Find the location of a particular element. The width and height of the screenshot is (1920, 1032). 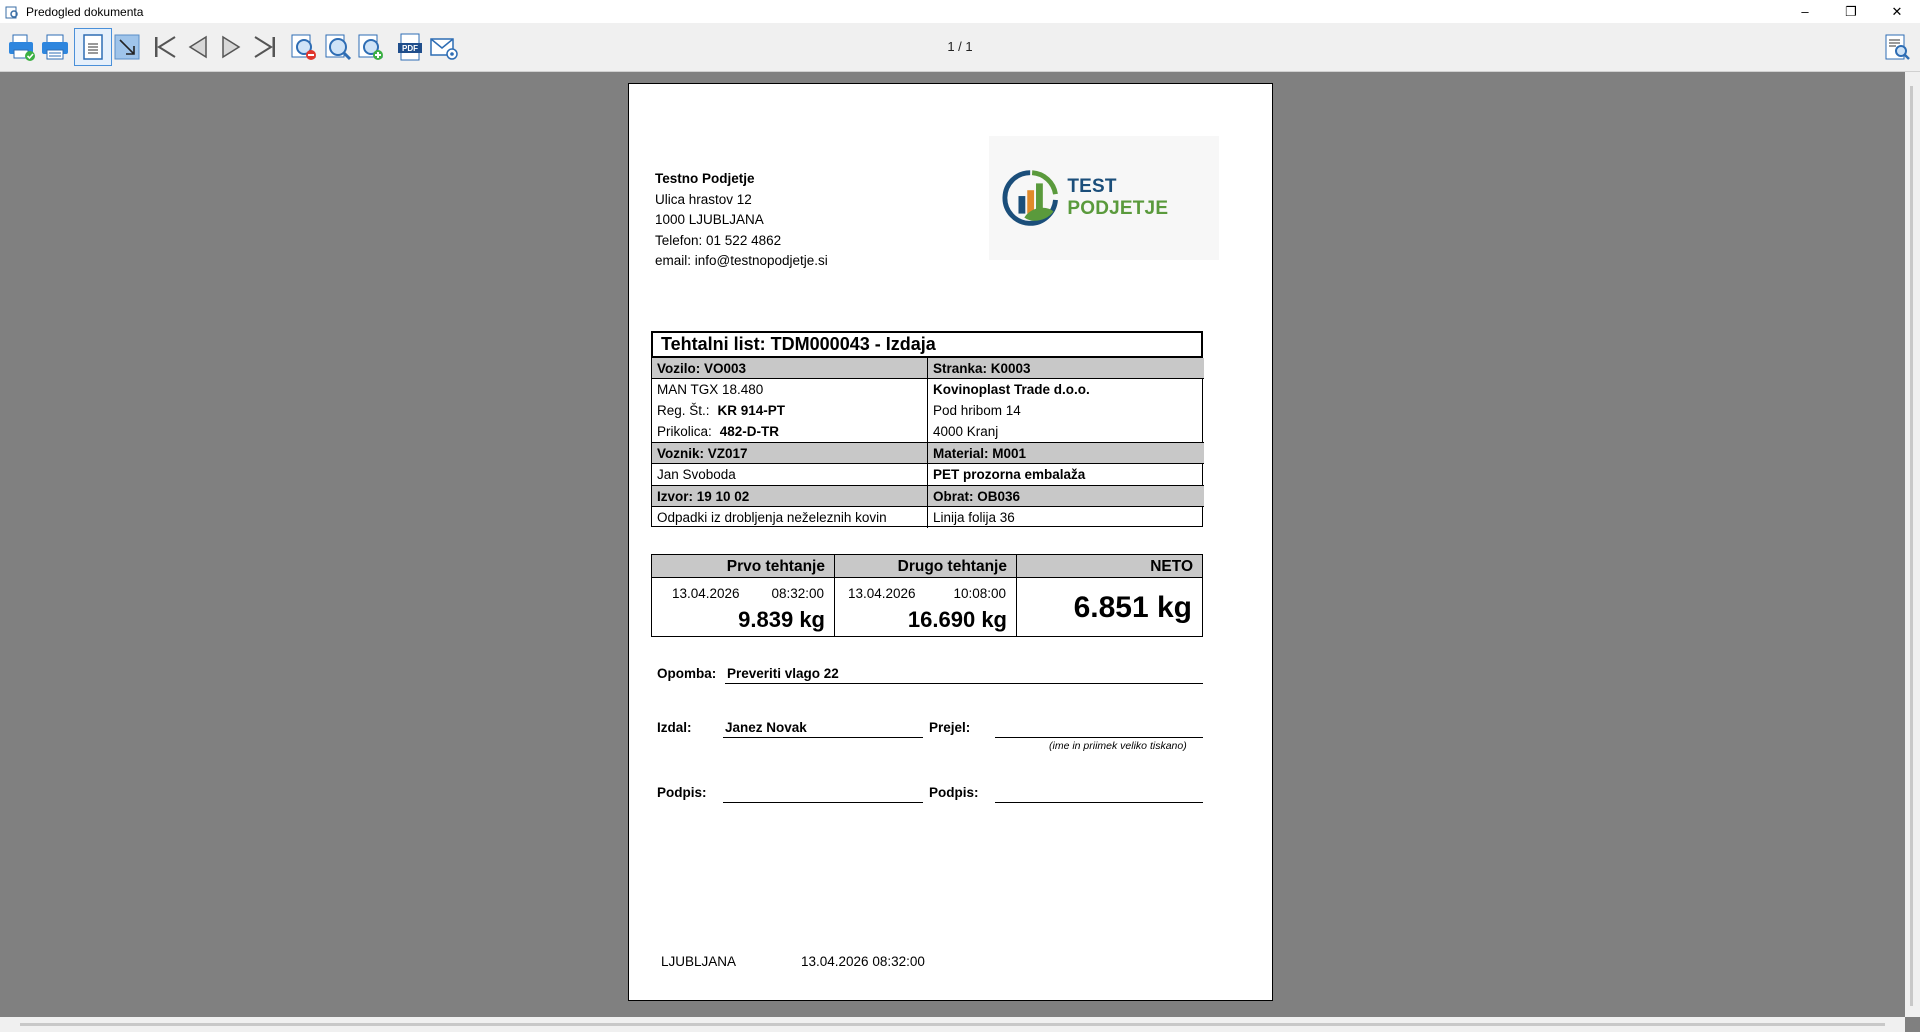

last-page-button is located at coordinates (265, 47).